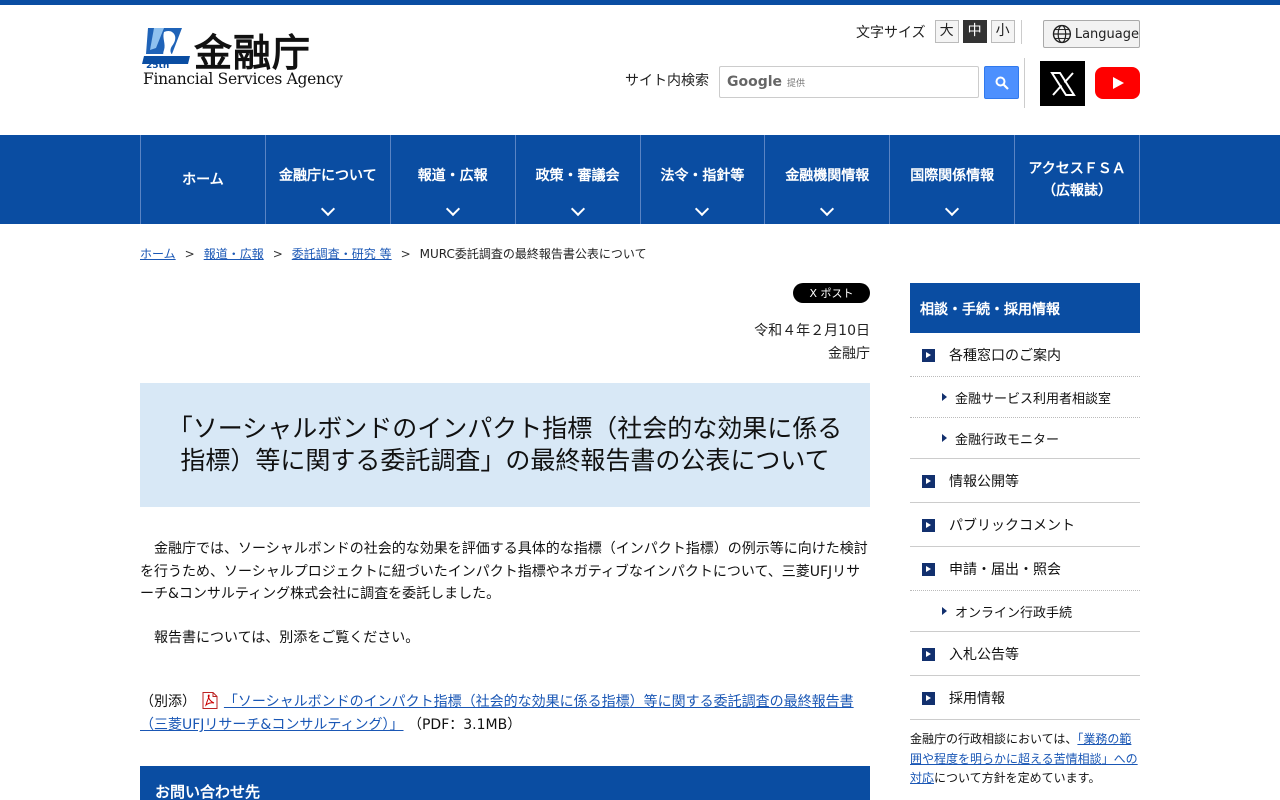 This screenshot has width=1280, height=800. What do you see at coordinates (1106, 34) in the screenshot?
I see `language-label: Language` at bounding box center [1106, 34].